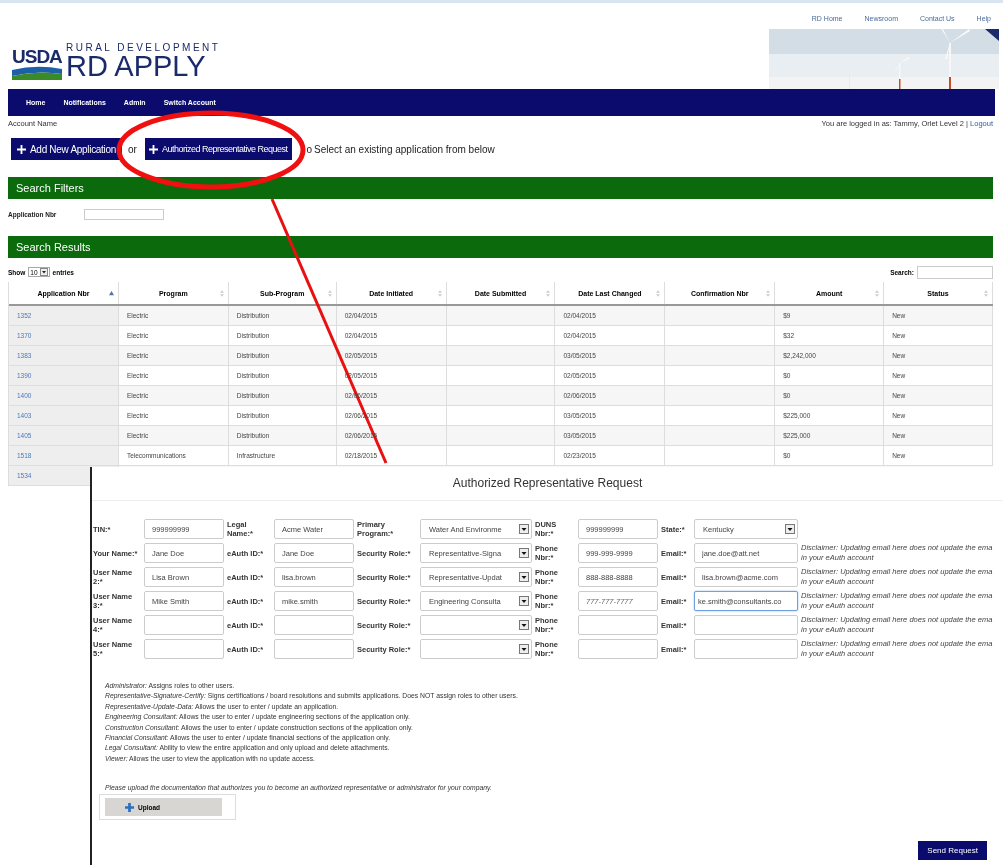  I want to click on section-header: Search Results, so click(500, 247).